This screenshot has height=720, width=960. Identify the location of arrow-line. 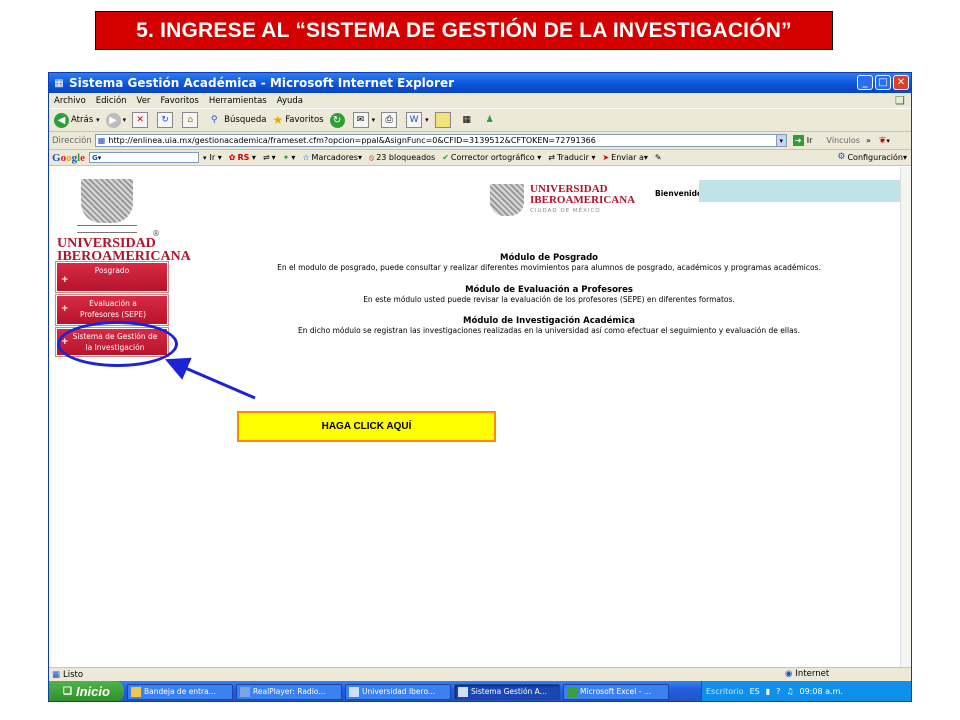
(210, 378).